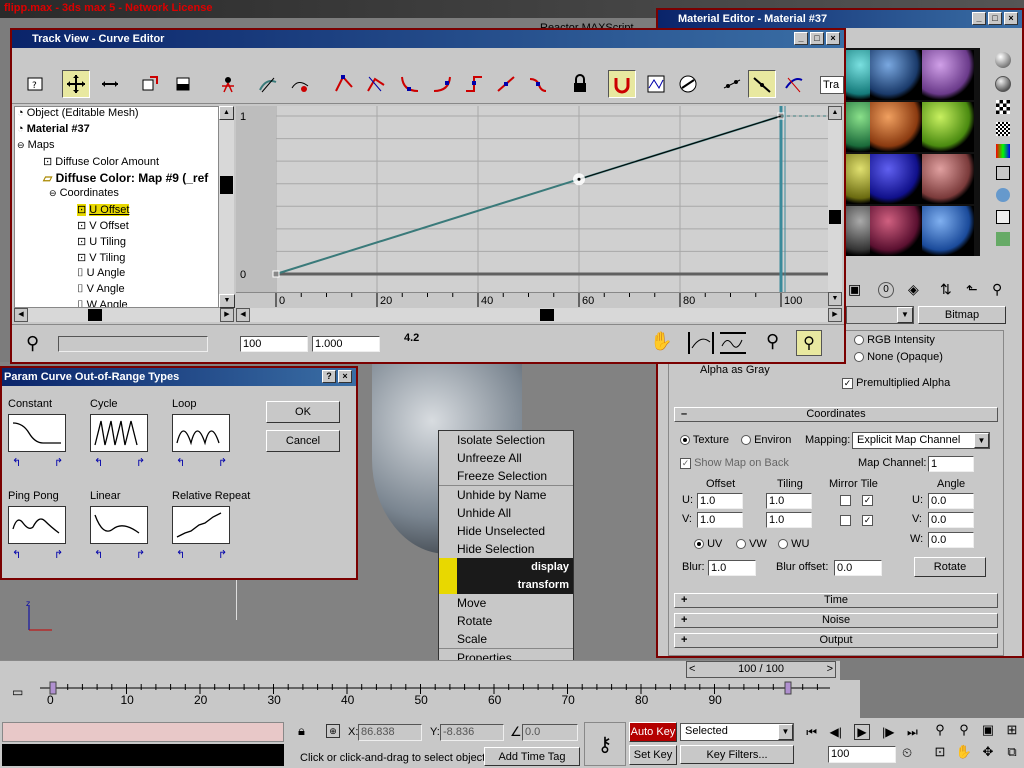 This screenshot has width=1024, height=768. What do you see at coordinates (836, 620) in the screenshot?
I see `noise-rollout: + Noise` at bounding box center [836, 620].